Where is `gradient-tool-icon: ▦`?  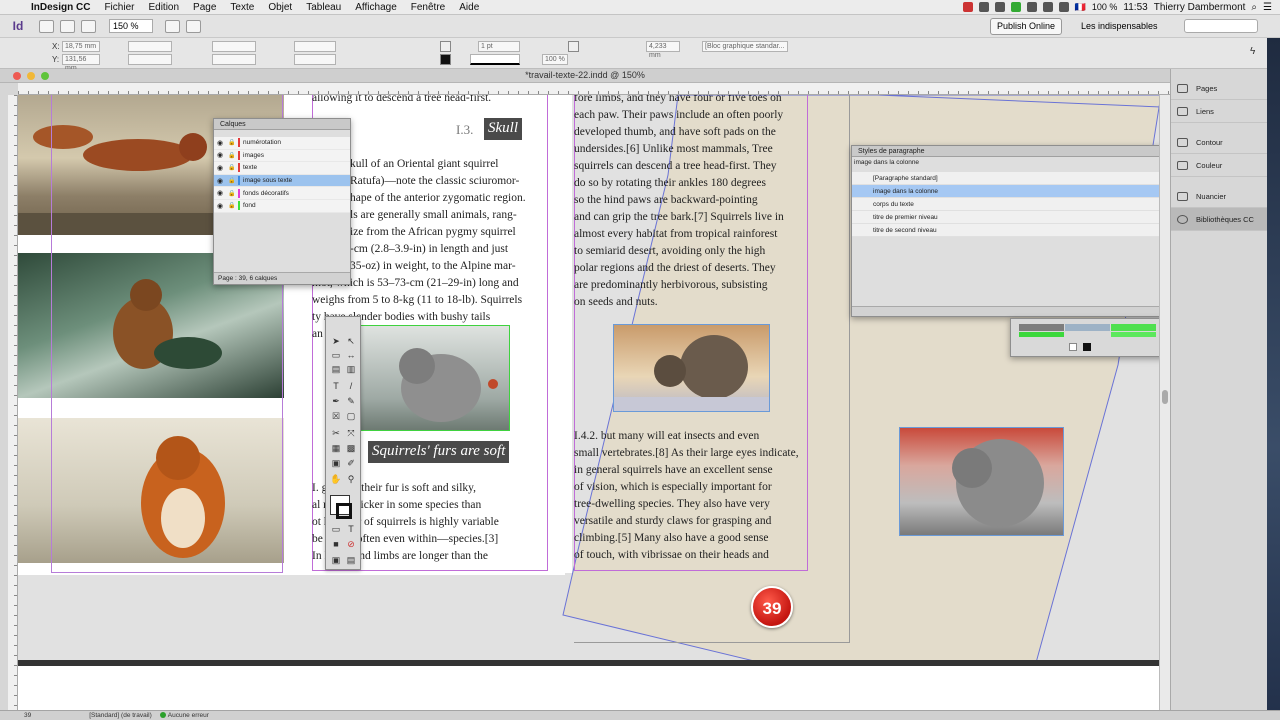 gradient-tool-icon: ▦ is located at coordinates (336, 448).